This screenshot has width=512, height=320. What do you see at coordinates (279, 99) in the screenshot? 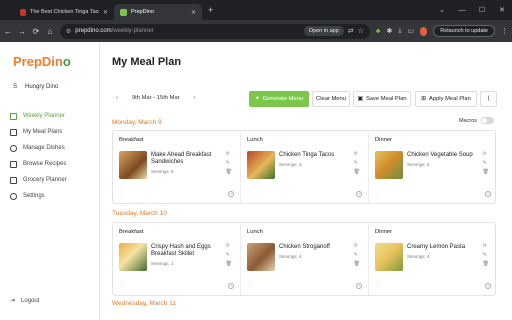
I see `generate-menu-button: ✦ Generate Menu` at bounding box center [279, 99].